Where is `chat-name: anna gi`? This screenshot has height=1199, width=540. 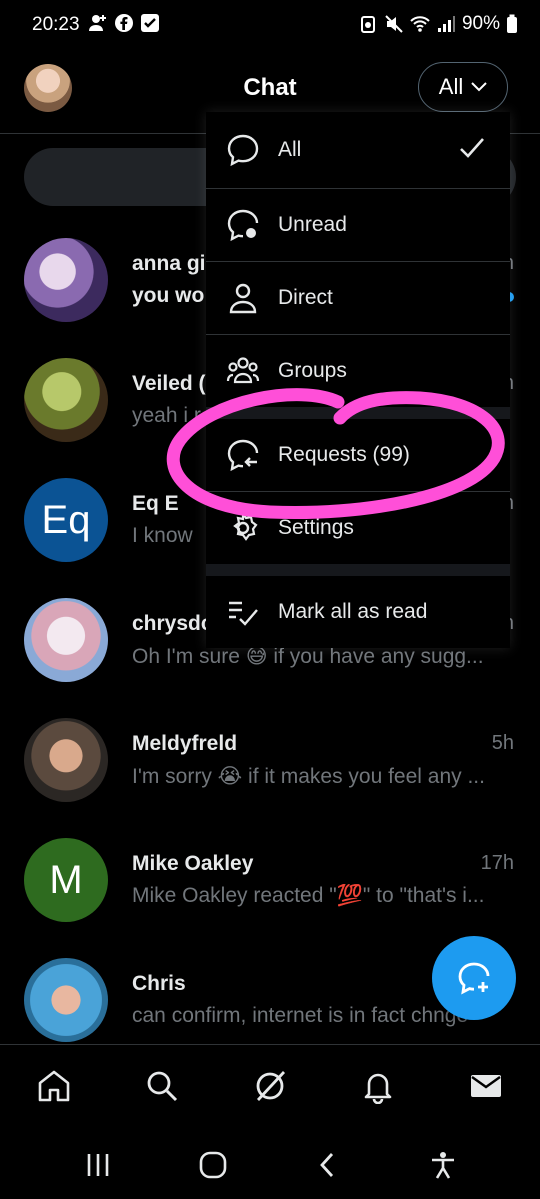
chat-name: anna gi is located at coordinates (169, 263).